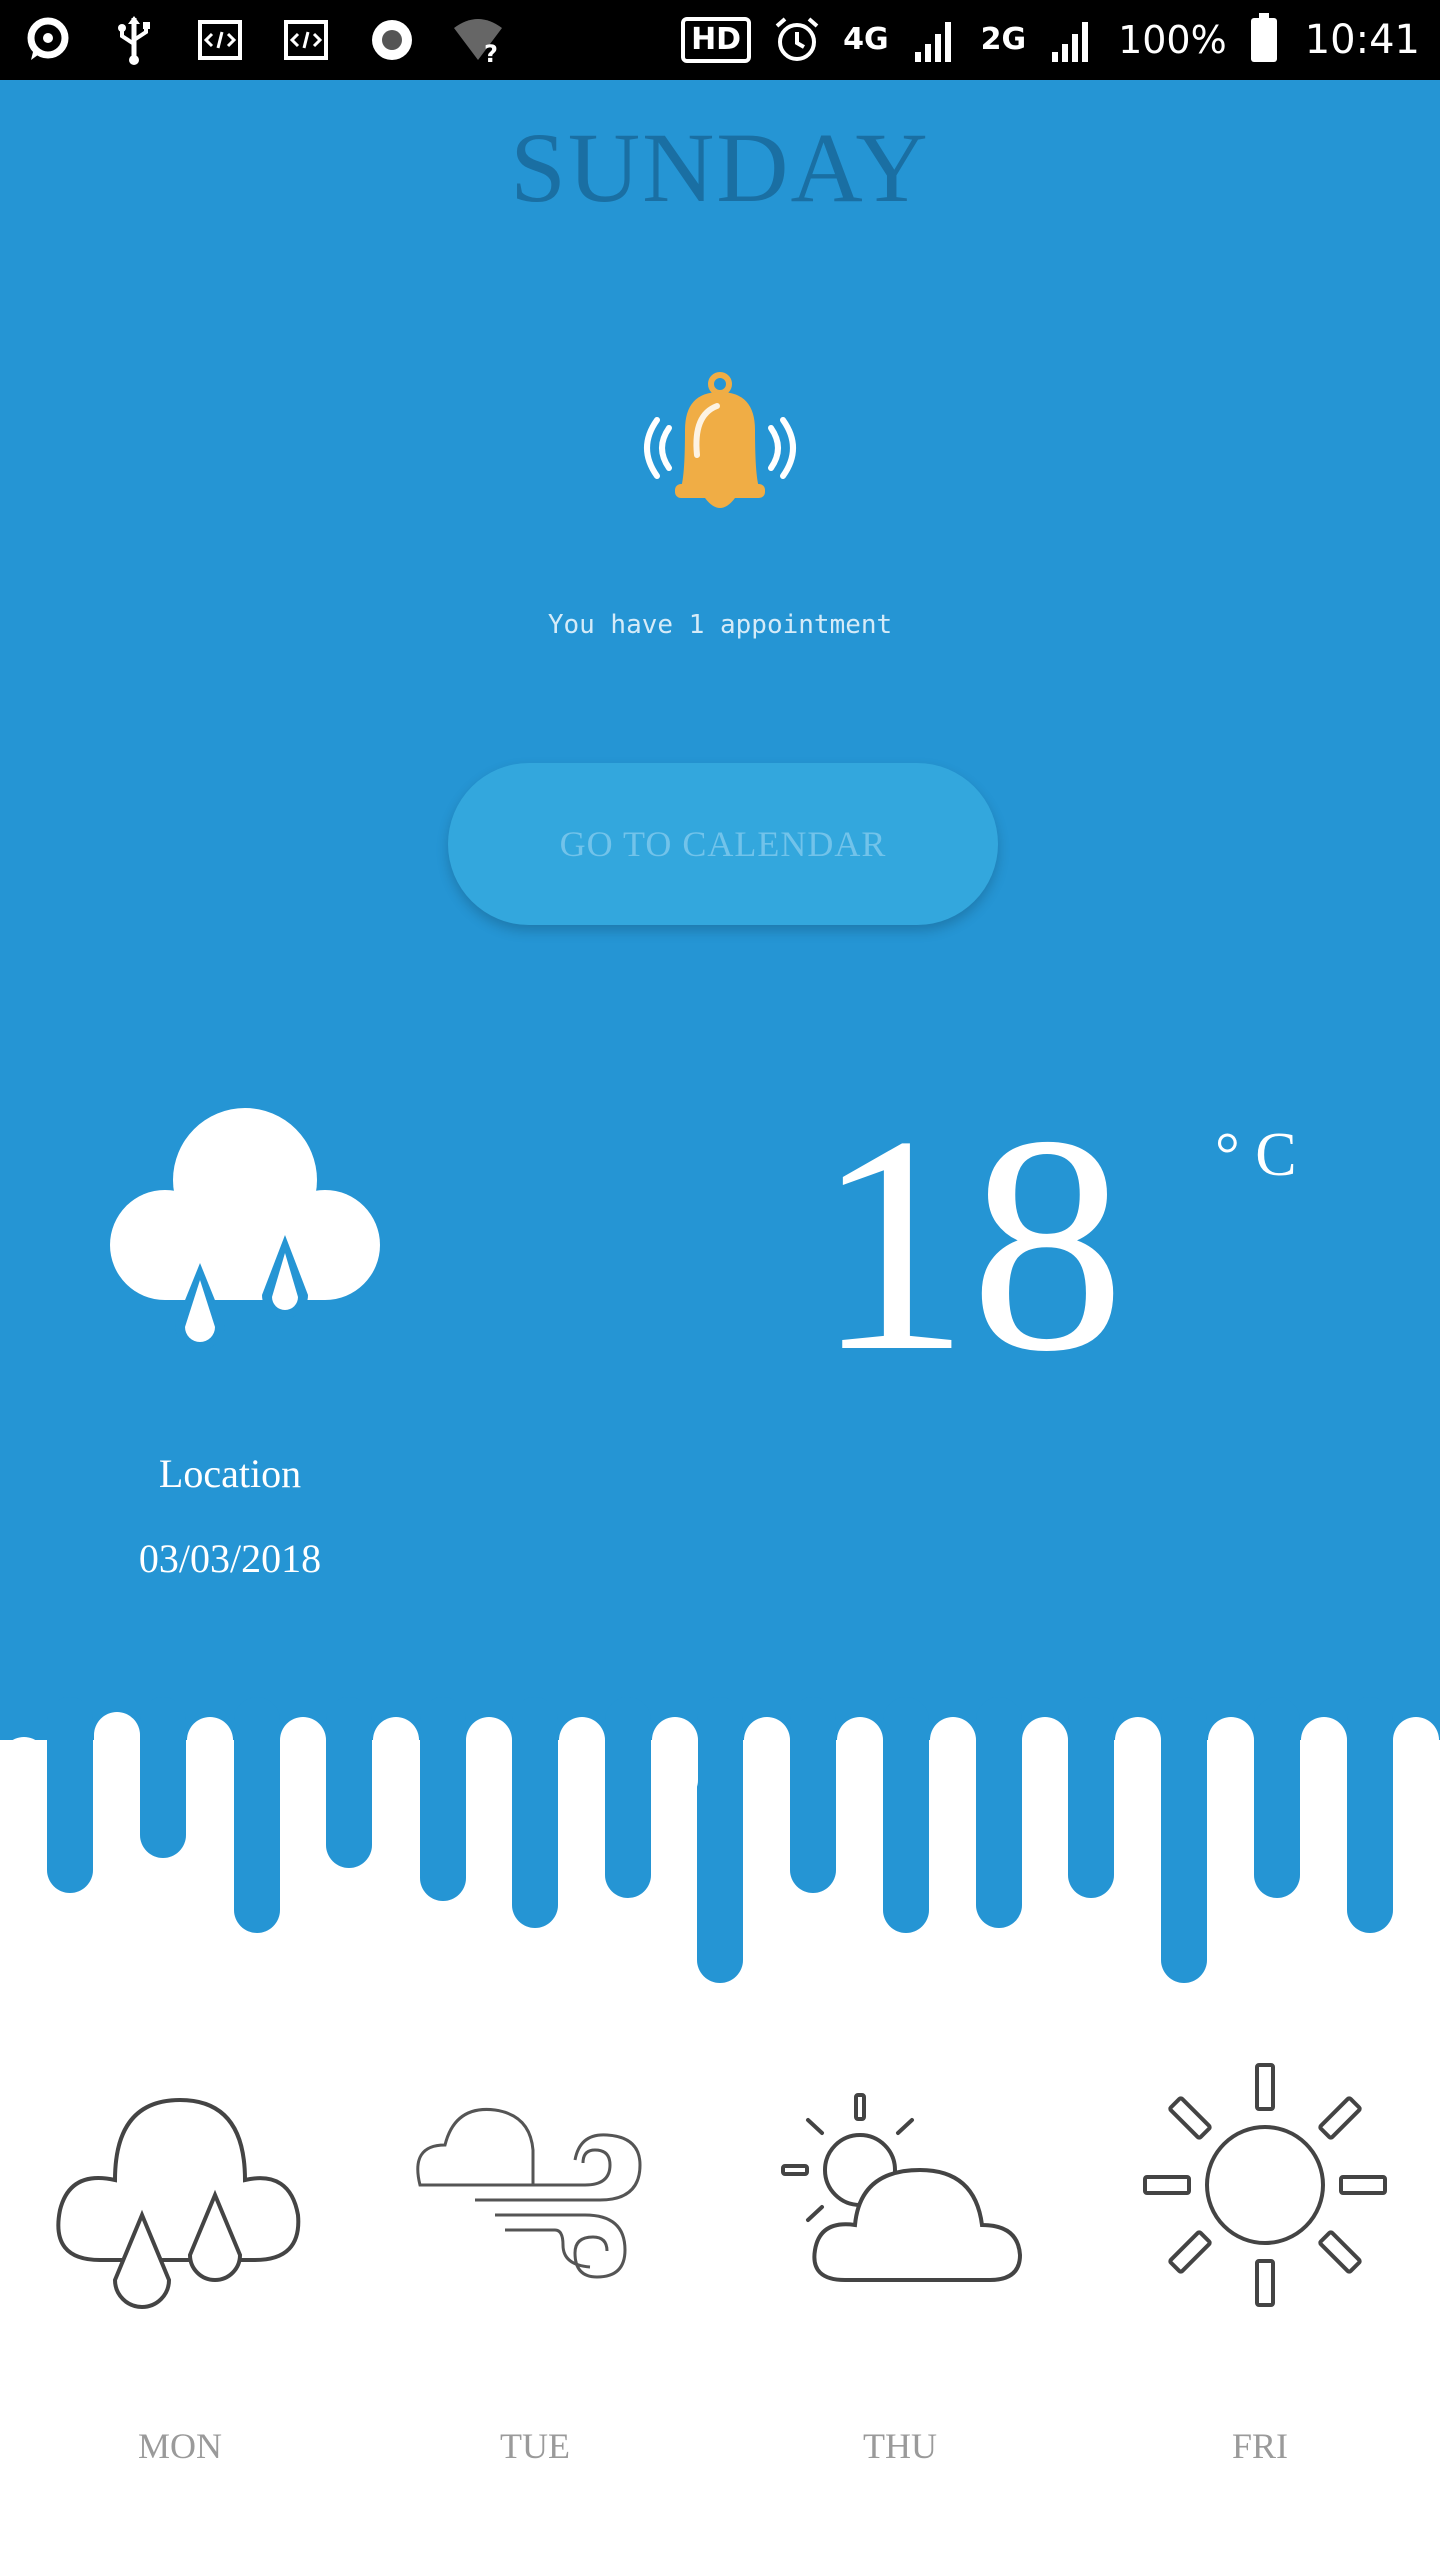 This screenshot has height=2560, width=1440. What do you see at coordinates (797, 40) in the screenshot?
I see `alarm-icon` at bounding box center [797, 40].